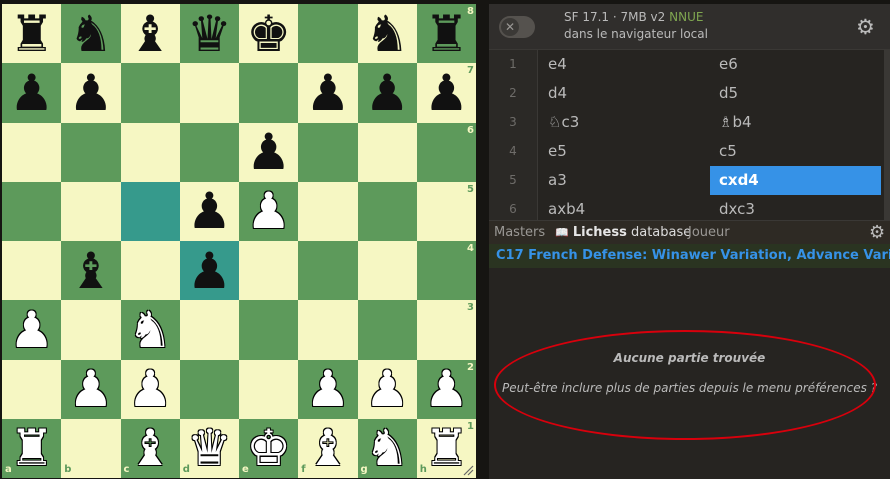 The height and width of the screenshot is (479, 890). Describe the element at coordinates (513, 93) in the screenshot. I see `move-number: 2` at that location.